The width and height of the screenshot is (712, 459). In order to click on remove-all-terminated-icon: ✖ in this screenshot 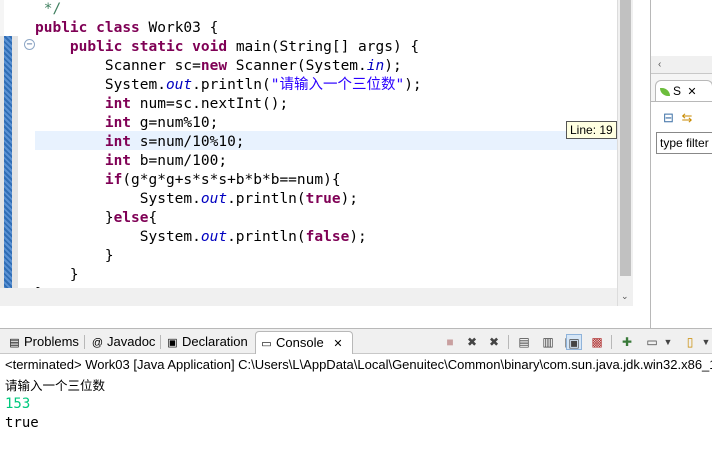, I will do `click(494, 342)`.